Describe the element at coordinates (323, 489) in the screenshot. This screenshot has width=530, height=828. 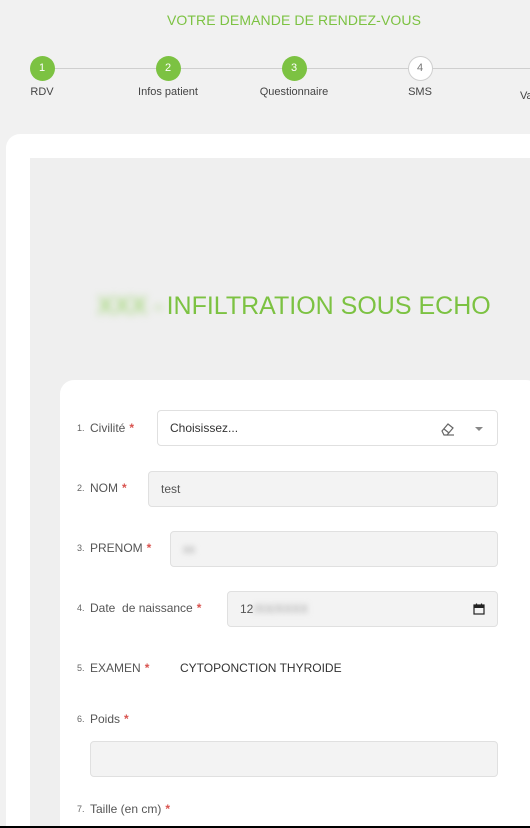
I see `nom-input: test` at that location.